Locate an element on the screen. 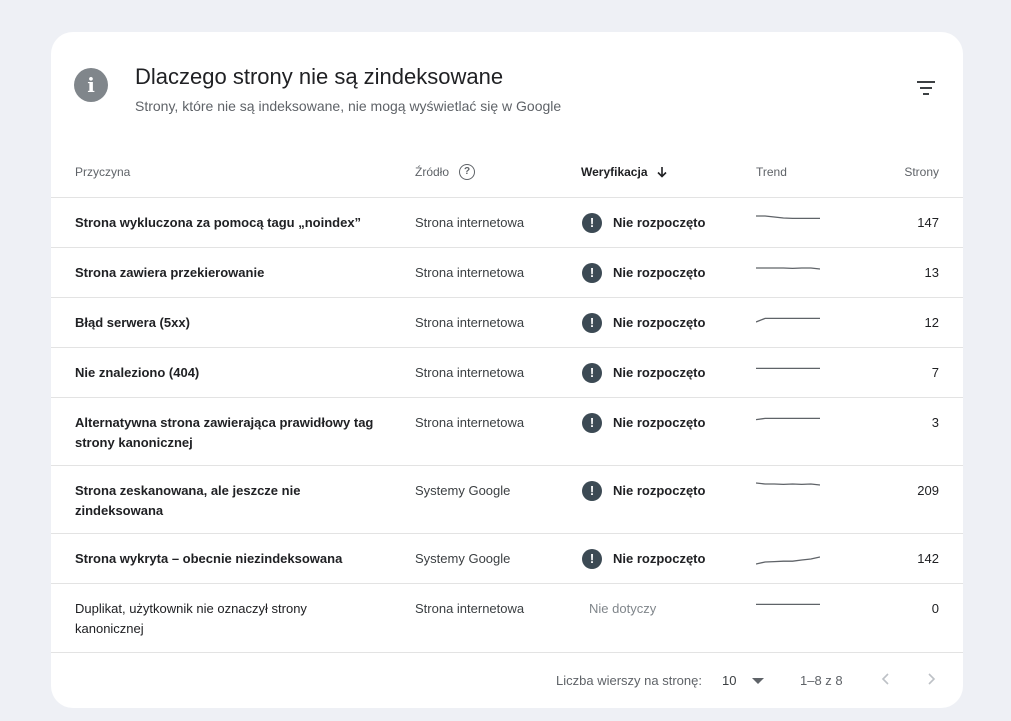  info-icon: i is located at coordinates (91, 85).